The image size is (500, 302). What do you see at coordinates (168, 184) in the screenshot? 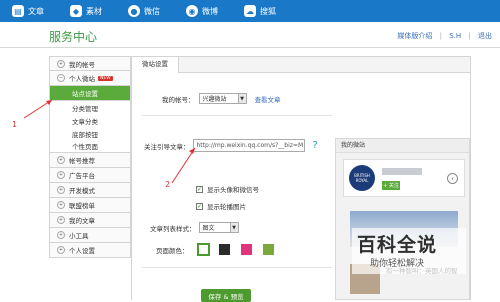
I see `annotation-number-2: 2` at bounding box center [168, 184].